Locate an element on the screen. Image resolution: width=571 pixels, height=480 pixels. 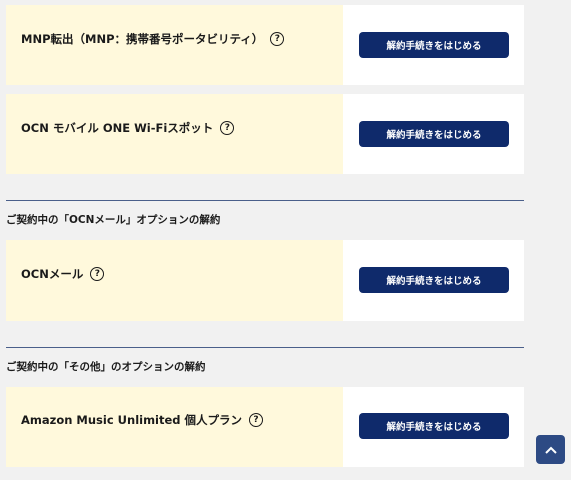
section-heading-ocn-mail: ご契約中の「OCNメール」オプションの解約 is located at coordinates (113, 220).